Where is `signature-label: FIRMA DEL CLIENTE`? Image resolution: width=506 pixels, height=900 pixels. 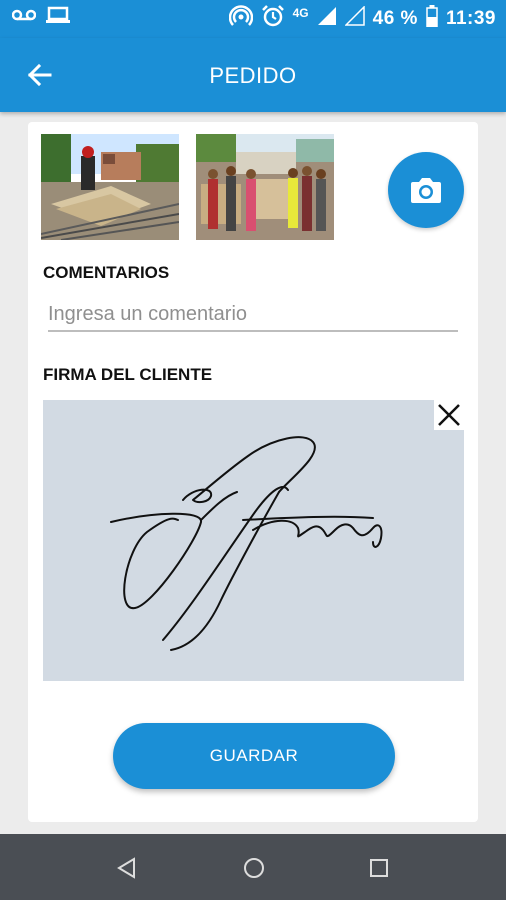
signature-label: FIRMA DEL CLIENTE is located at coordinates (128, 374).